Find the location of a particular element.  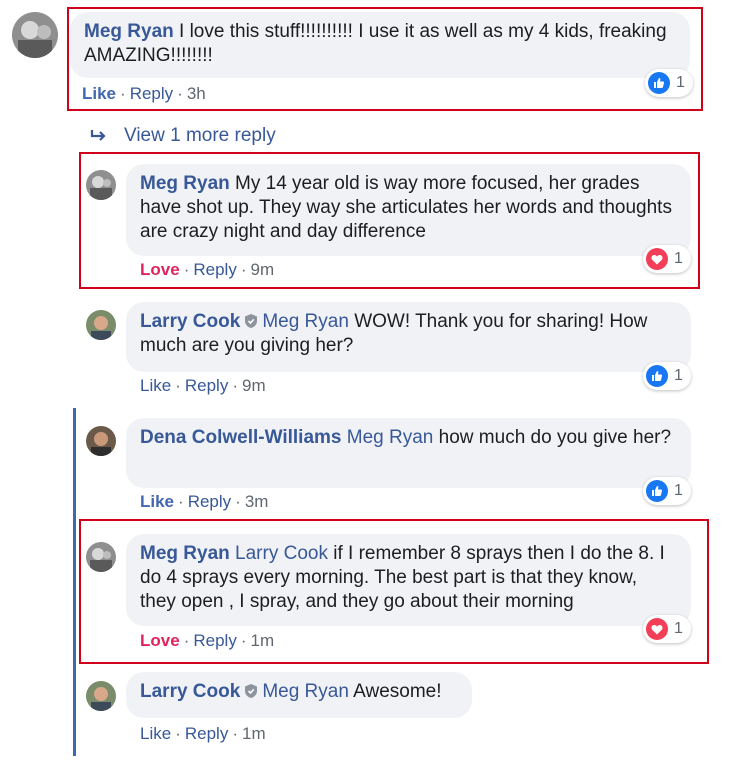

thread-line is located at coordinates (74, 582).